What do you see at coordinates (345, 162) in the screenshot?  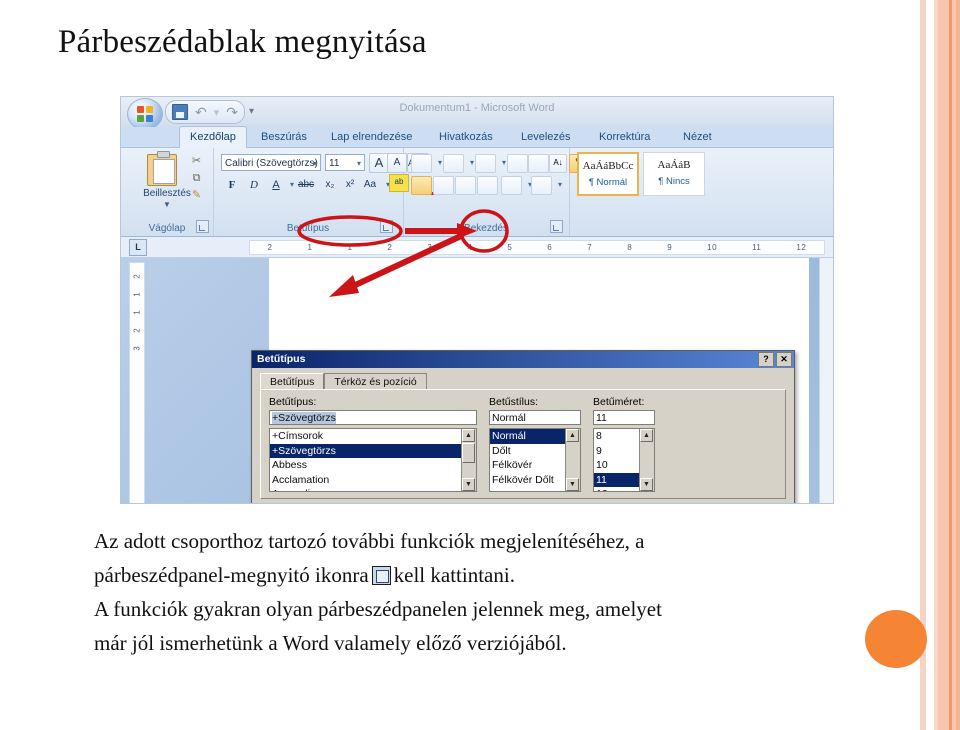 I see `font-size-input: 11 ▾` at bounding box center [345, 162].